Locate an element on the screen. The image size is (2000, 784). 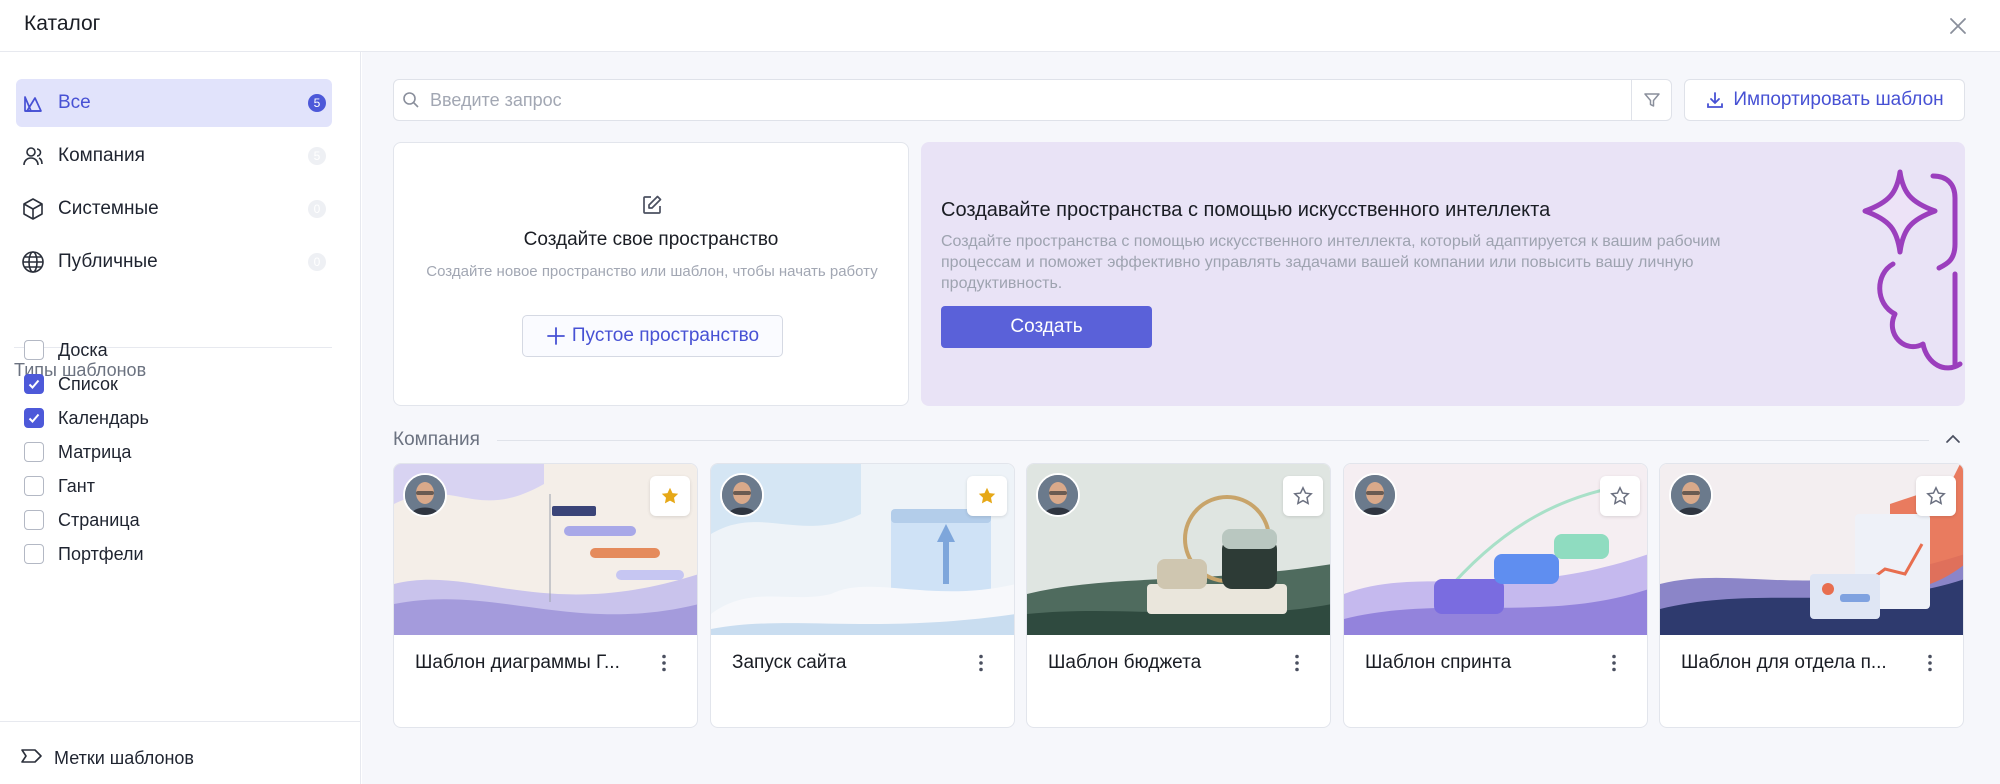
checkbox-page: Страница is located at coordinates (82, 520).